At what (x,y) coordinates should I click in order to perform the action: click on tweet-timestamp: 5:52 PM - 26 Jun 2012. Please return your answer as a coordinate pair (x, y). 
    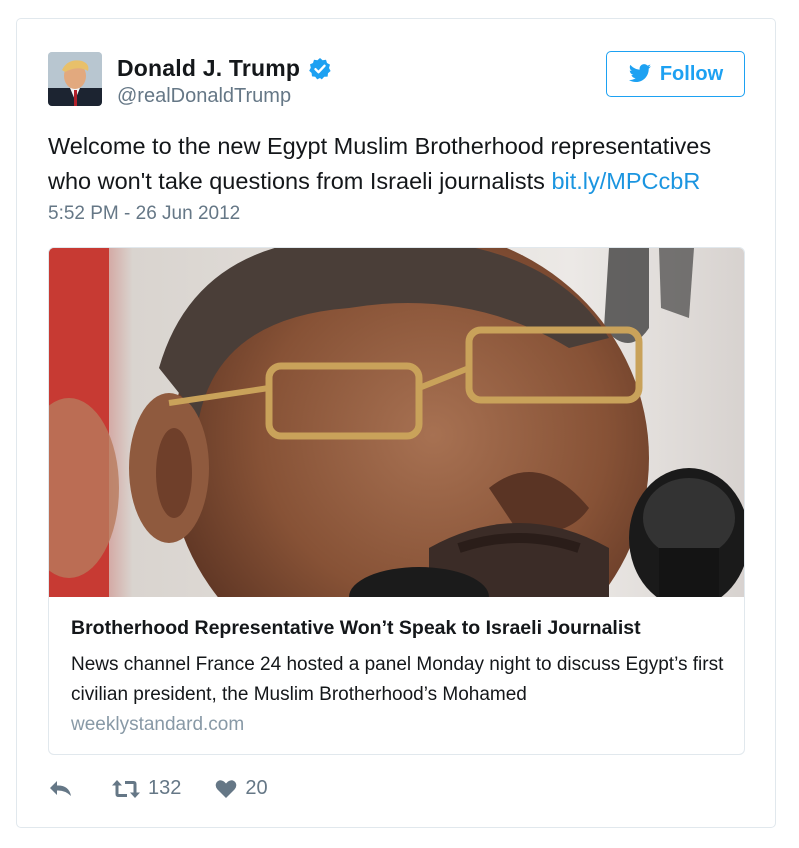
    Looking at the image, I should click on (144, 214).